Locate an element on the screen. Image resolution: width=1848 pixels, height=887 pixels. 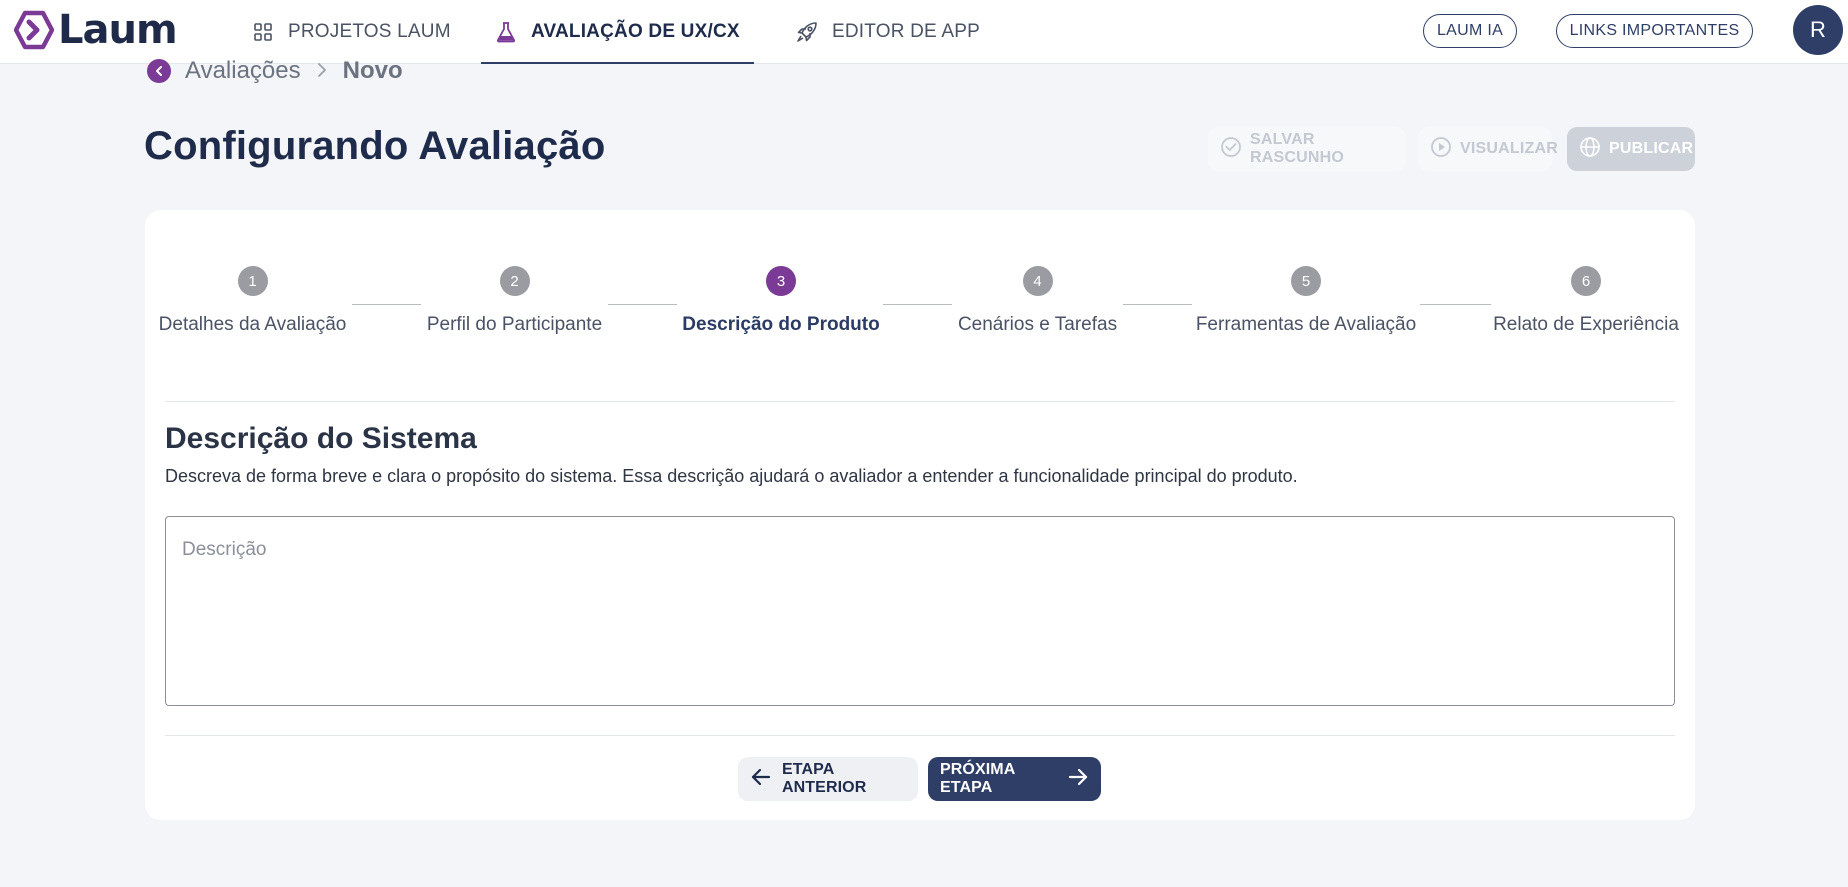
laum-ia-button: LAUM IA is located at coordinates (1470, 31).